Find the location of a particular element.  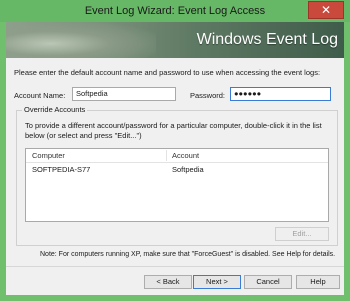

account-name-label: Account Name: is located at coordinates (40, 95).